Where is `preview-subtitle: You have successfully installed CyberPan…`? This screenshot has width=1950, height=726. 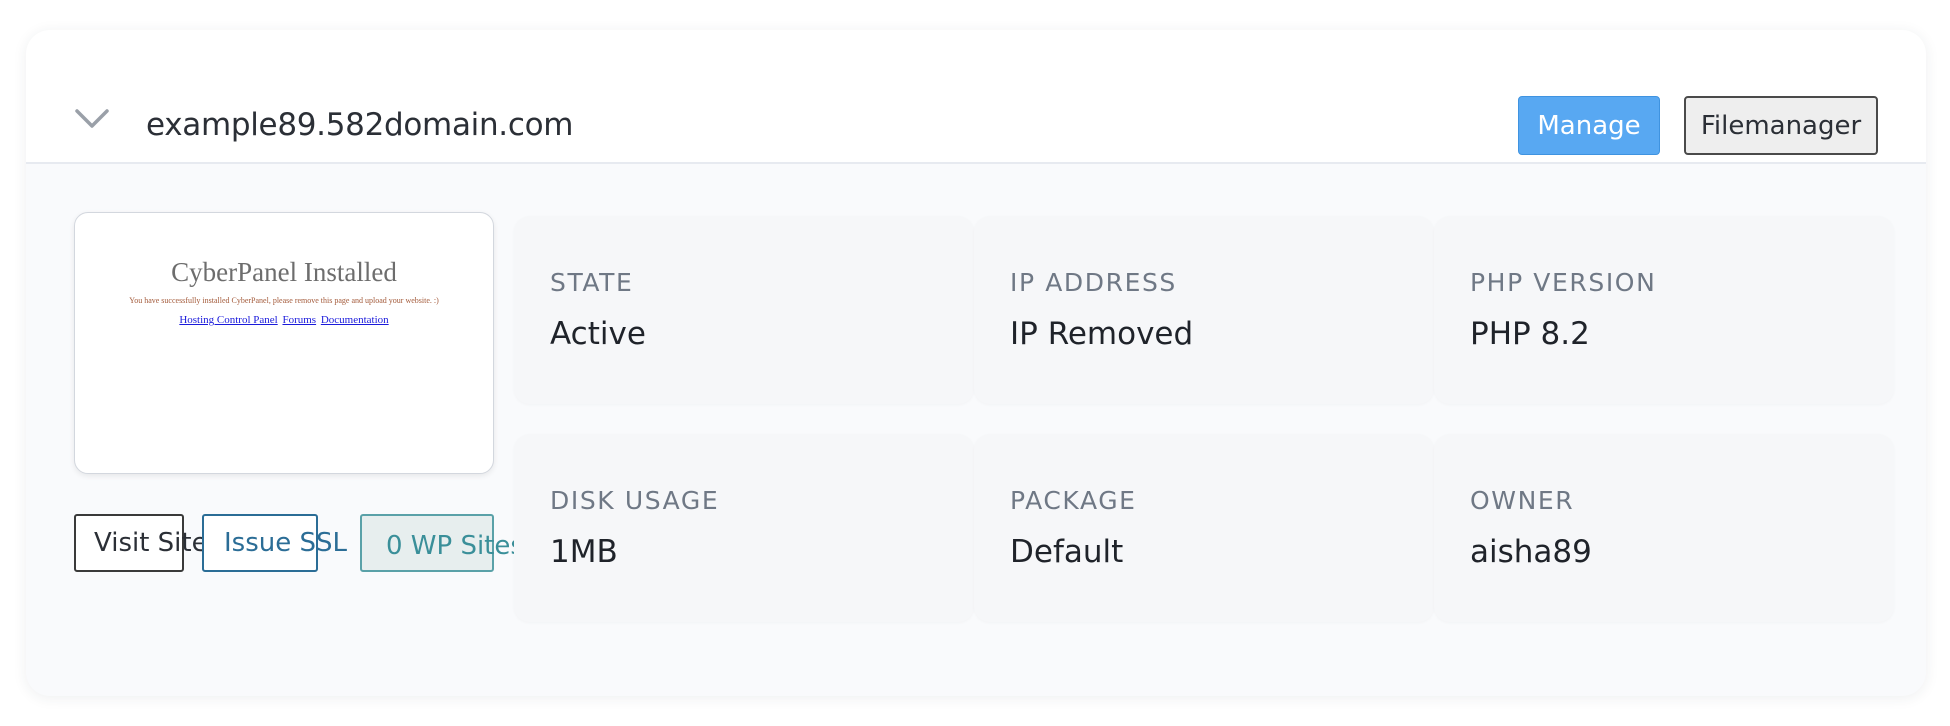
preview-subtitle: You have successfully installed CyberPan… is located at coordinates (284, 300).